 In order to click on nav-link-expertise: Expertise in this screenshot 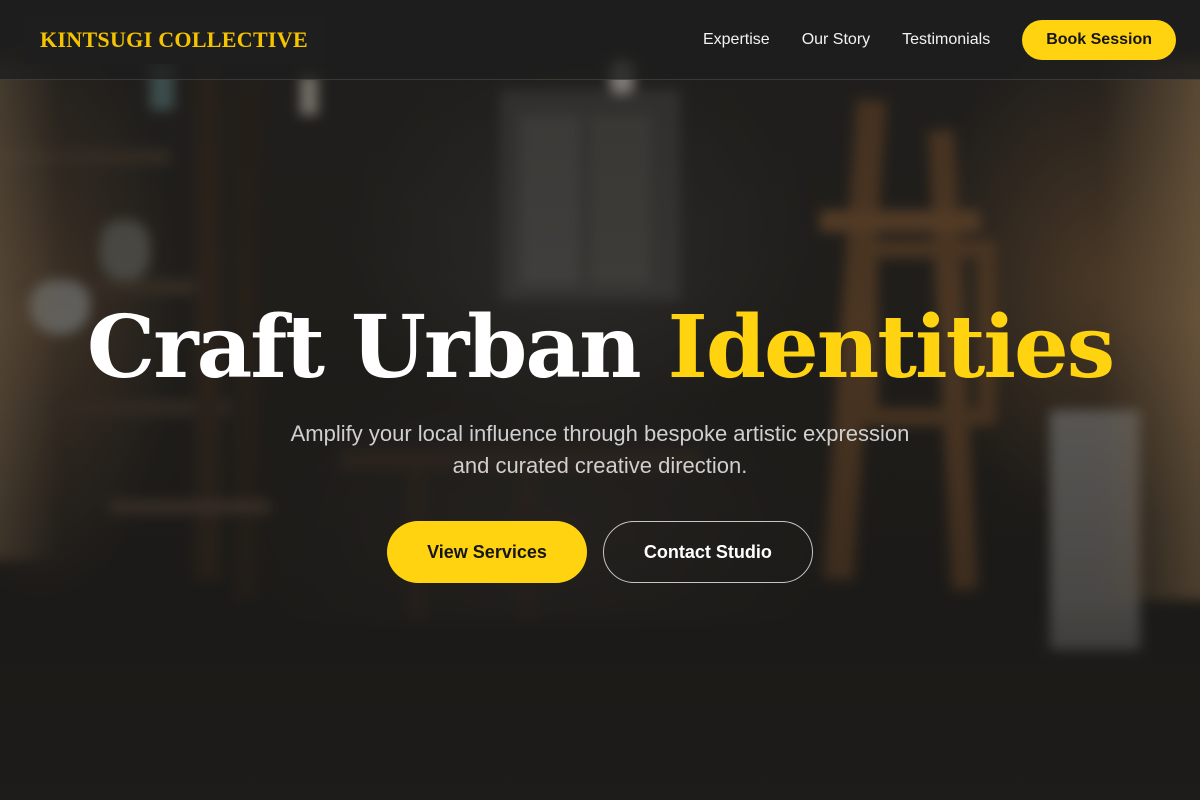, I will do `click(736, 40)`.